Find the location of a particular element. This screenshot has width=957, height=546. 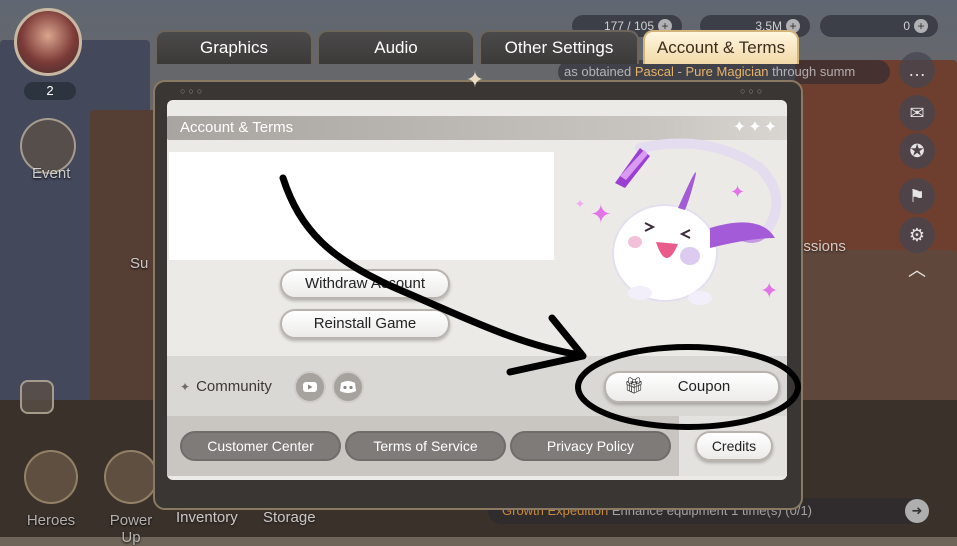

youtube-glyph is located at coordinates (310, 387).